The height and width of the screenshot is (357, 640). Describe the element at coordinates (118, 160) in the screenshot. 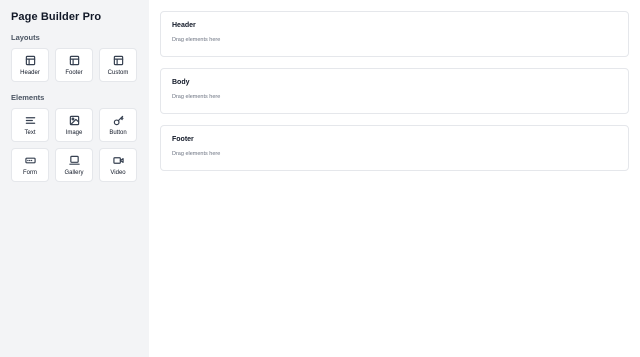

I see `video-camera-icon` at that location.